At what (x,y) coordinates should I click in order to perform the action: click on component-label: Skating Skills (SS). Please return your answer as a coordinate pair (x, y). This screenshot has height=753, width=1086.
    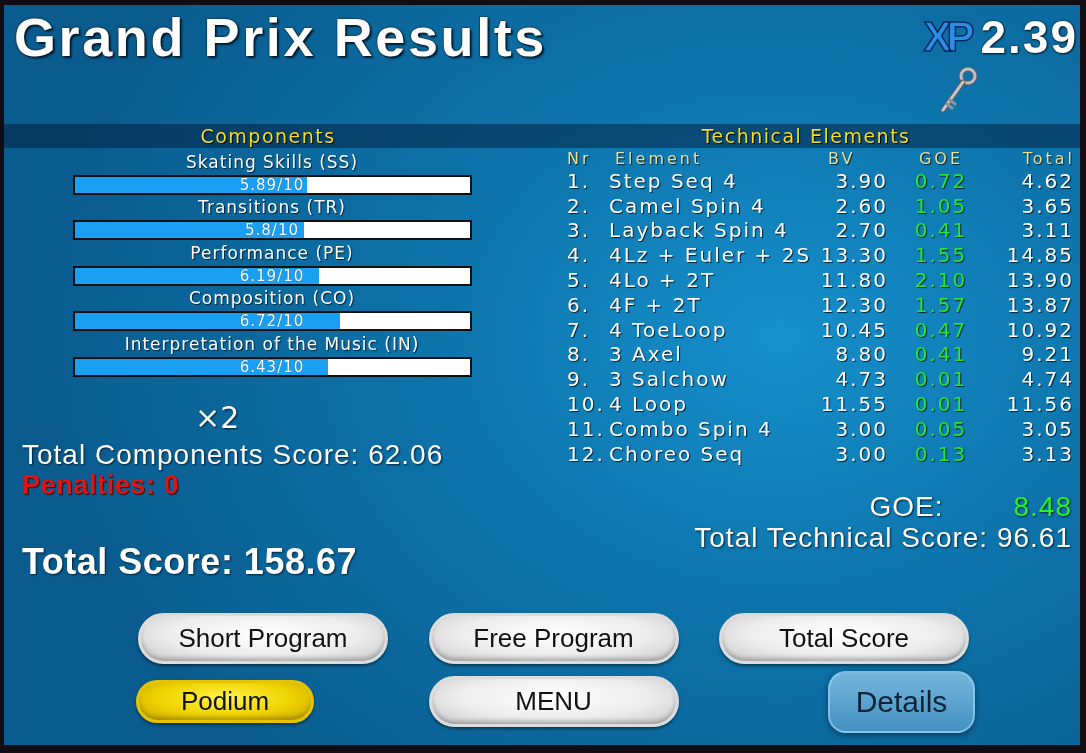
    Looking at the image, I should click on (272, 162).